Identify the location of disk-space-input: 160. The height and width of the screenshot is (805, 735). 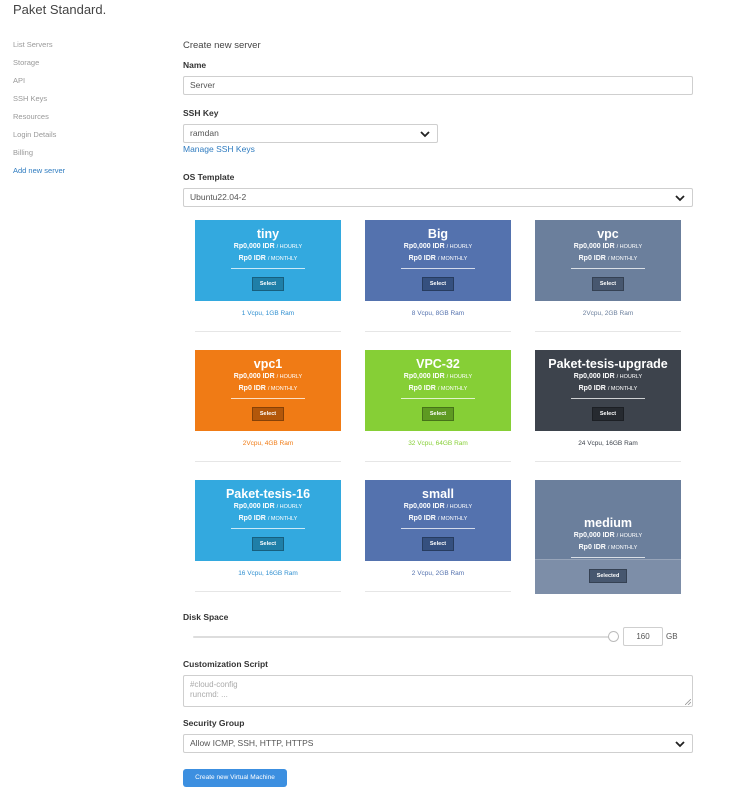
(643, 636).